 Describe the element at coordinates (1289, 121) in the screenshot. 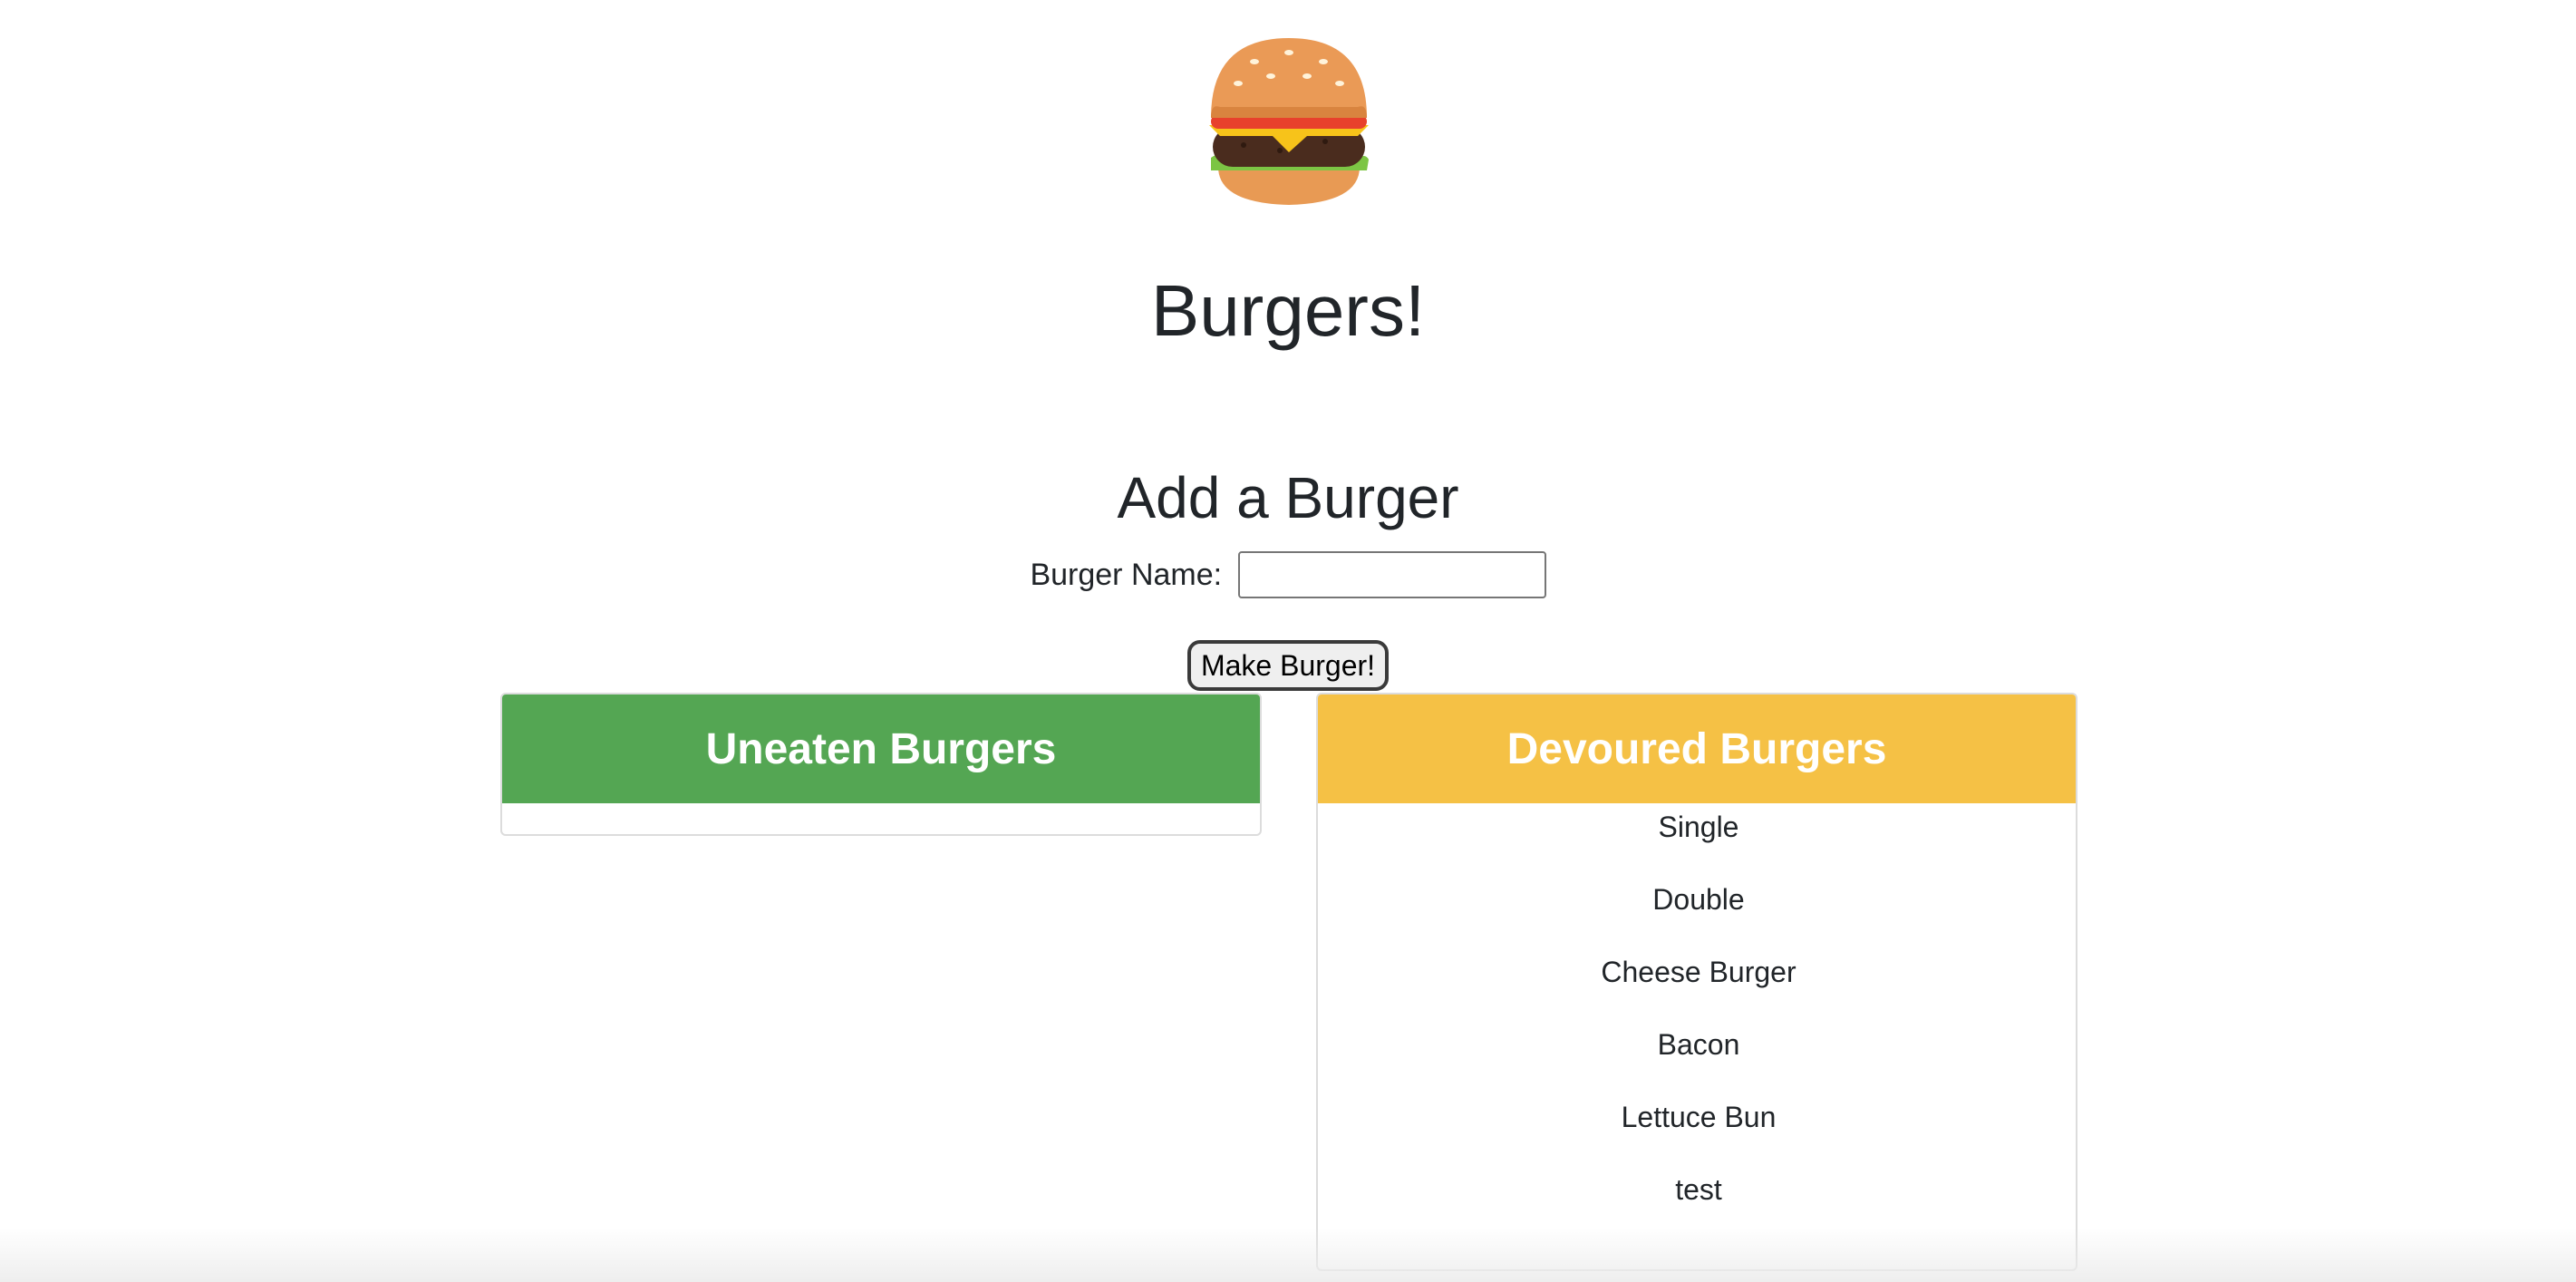

I see `hamburger-icon` at that location.